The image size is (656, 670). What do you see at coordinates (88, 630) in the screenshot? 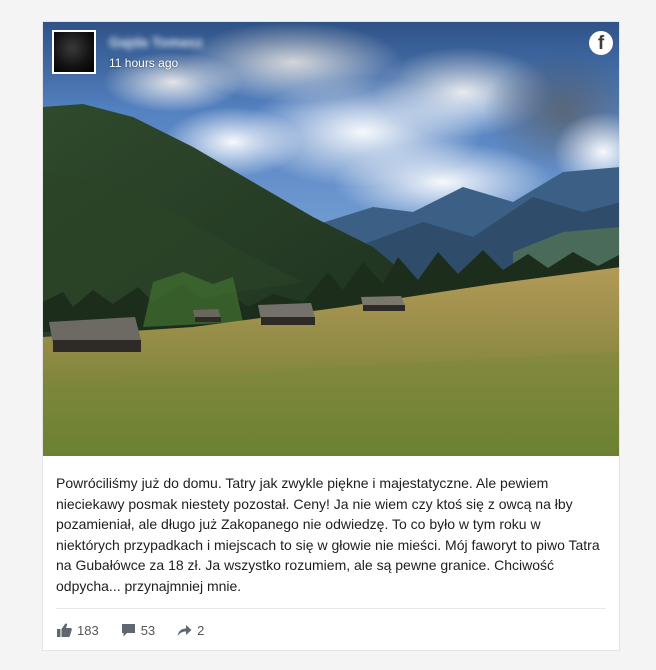
I see `like-count: 183` at bounding box center [88, 630].